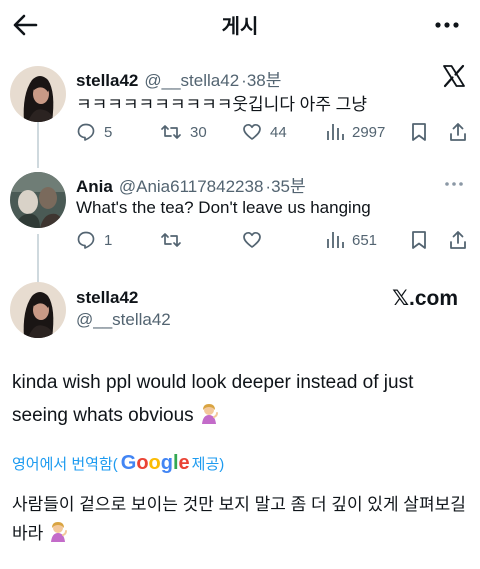 The image size is (480, 569). Describe the element at coordinates (454, 181) in the screenshot. I see `tweet-more-button` at that location.